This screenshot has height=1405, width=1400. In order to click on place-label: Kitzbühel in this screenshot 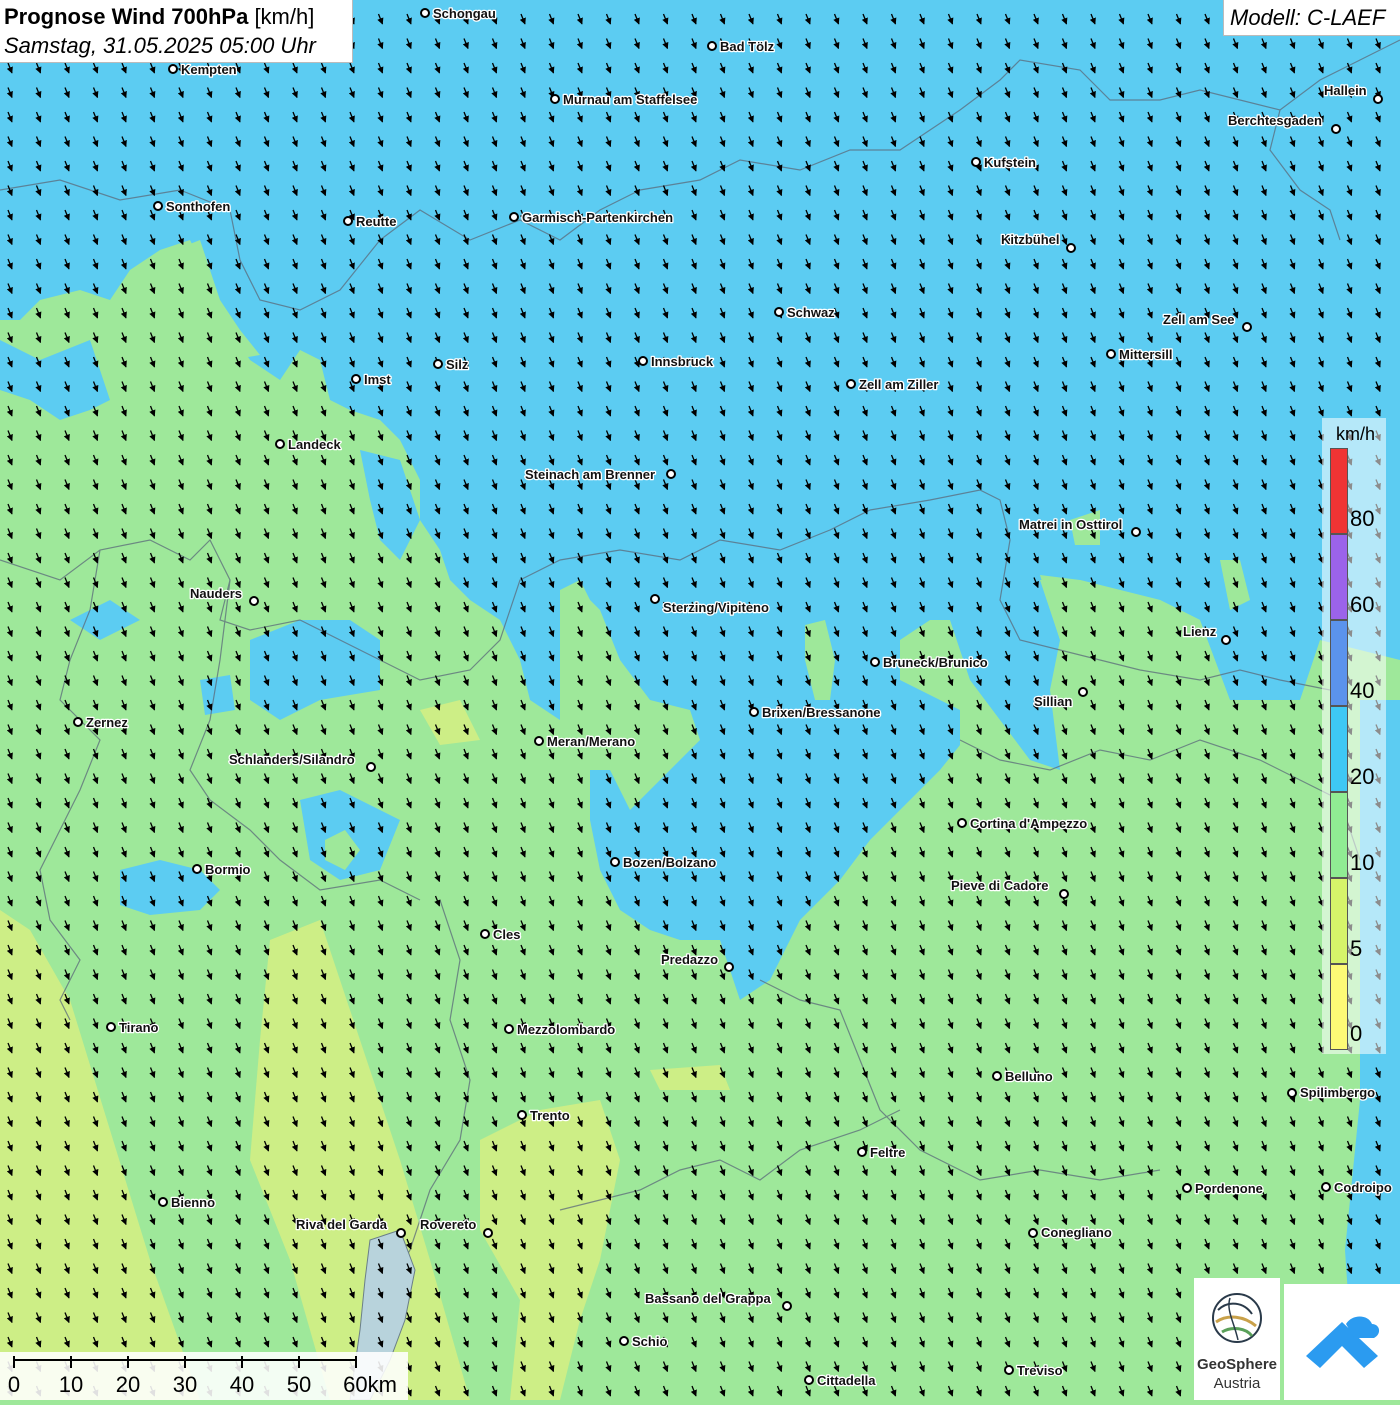, I will do `click(1030, 239)`.